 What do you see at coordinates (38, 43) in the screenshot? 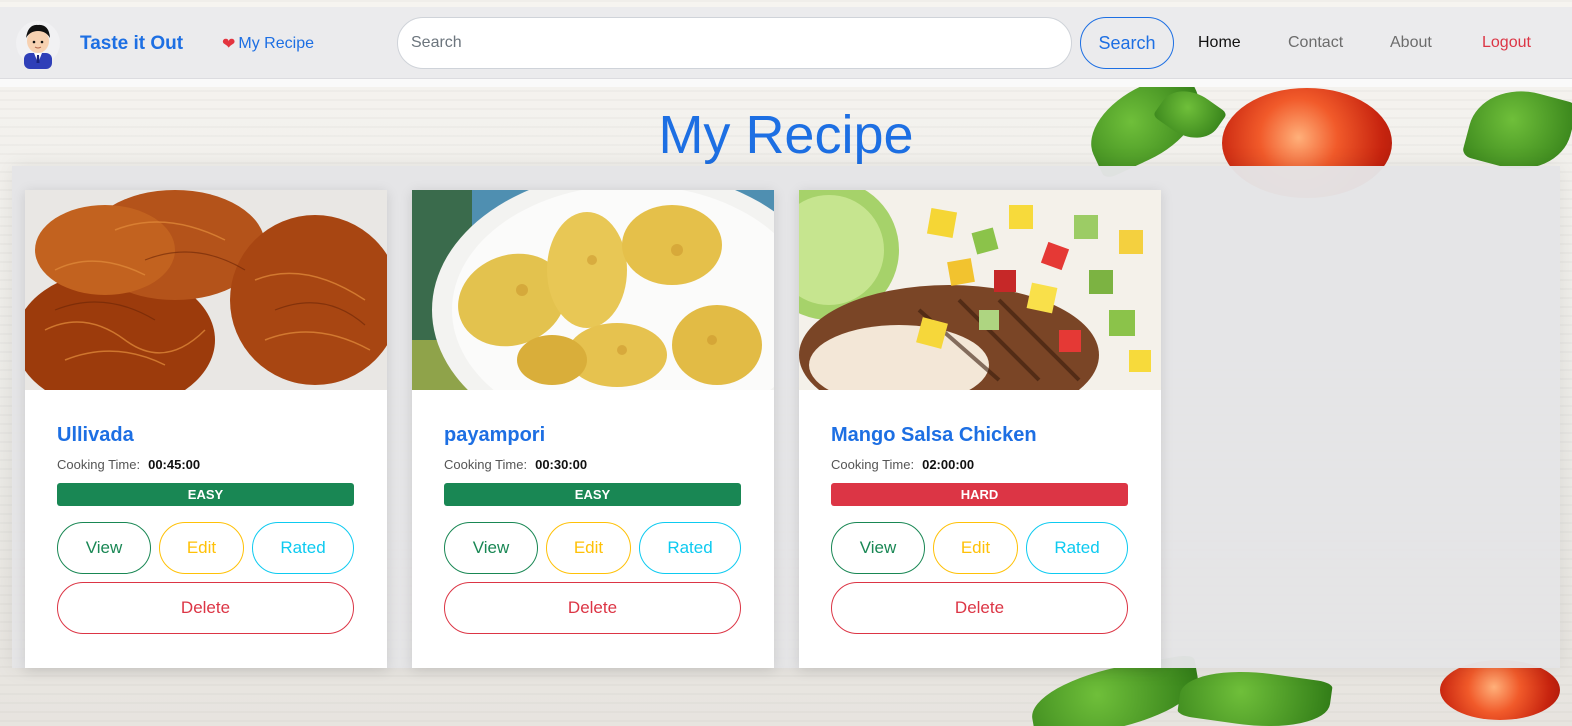
I see `avatar` at bounding box center [38, 43].